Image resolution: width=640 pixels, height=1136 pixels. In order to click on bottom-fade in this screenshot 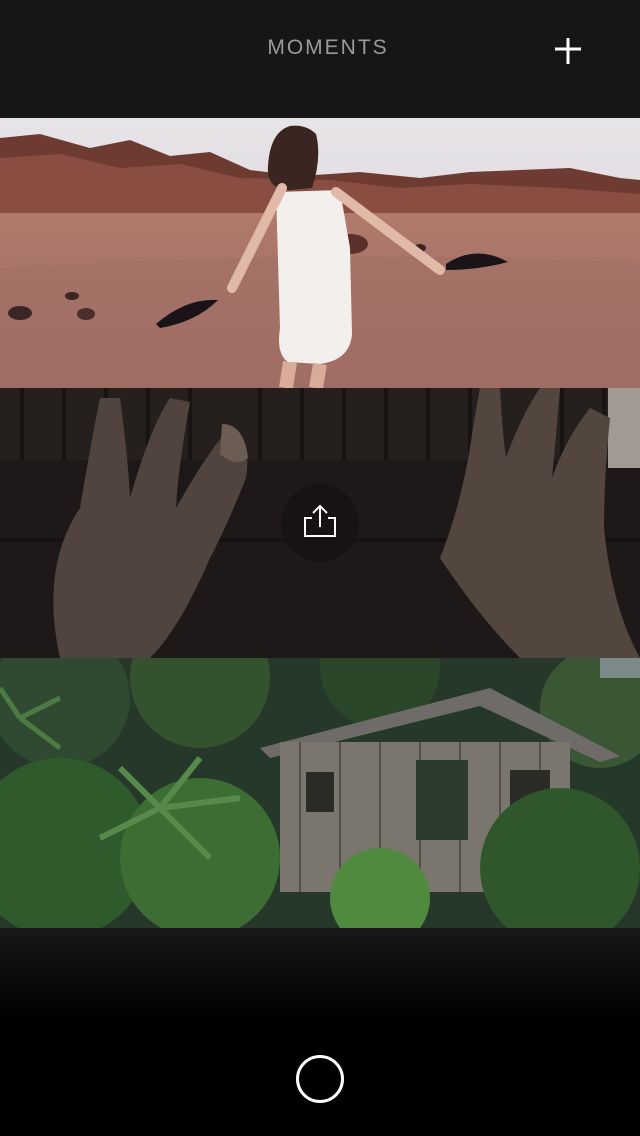, I will do `click(320, 973)`.